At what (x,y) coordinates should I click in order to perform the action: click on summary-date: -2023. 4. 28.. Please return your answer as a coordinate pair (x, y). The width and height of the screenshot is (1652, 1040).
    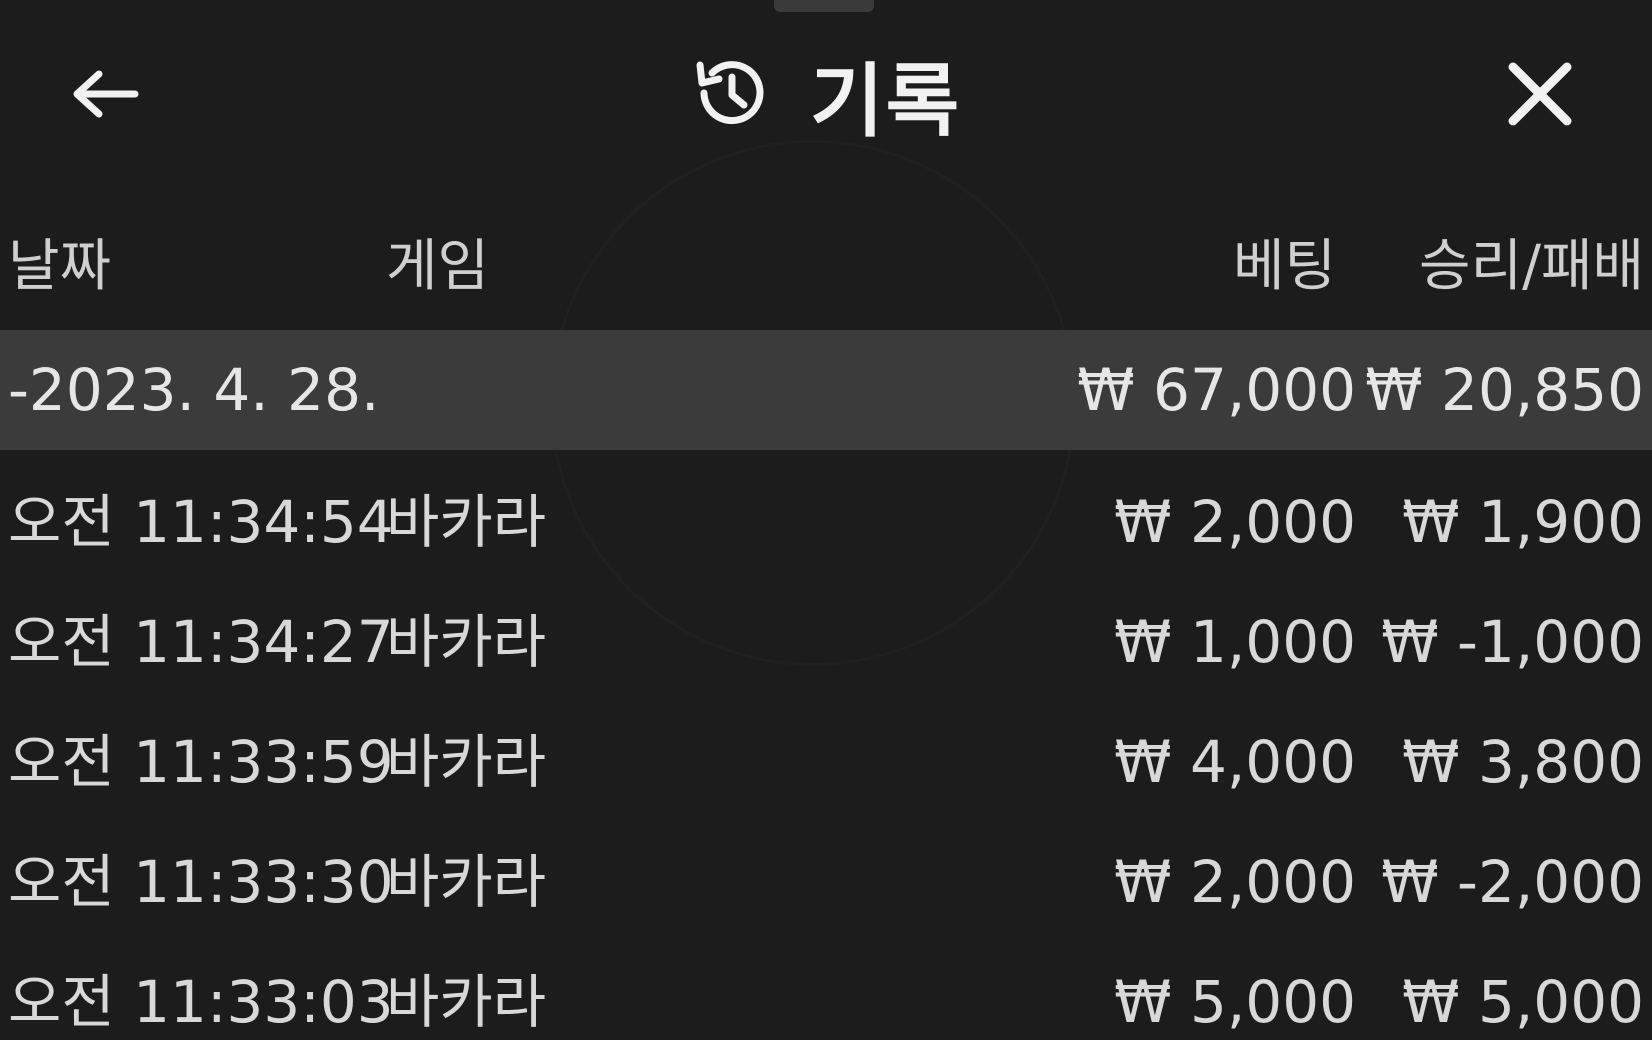
    Looking at the image, I should click on (194, 390).